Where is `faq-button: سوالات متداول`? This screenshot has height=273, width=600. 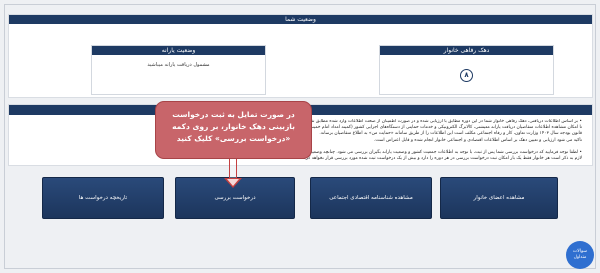 faq-button: سوالات متداول is located at coordinates (580, 255).